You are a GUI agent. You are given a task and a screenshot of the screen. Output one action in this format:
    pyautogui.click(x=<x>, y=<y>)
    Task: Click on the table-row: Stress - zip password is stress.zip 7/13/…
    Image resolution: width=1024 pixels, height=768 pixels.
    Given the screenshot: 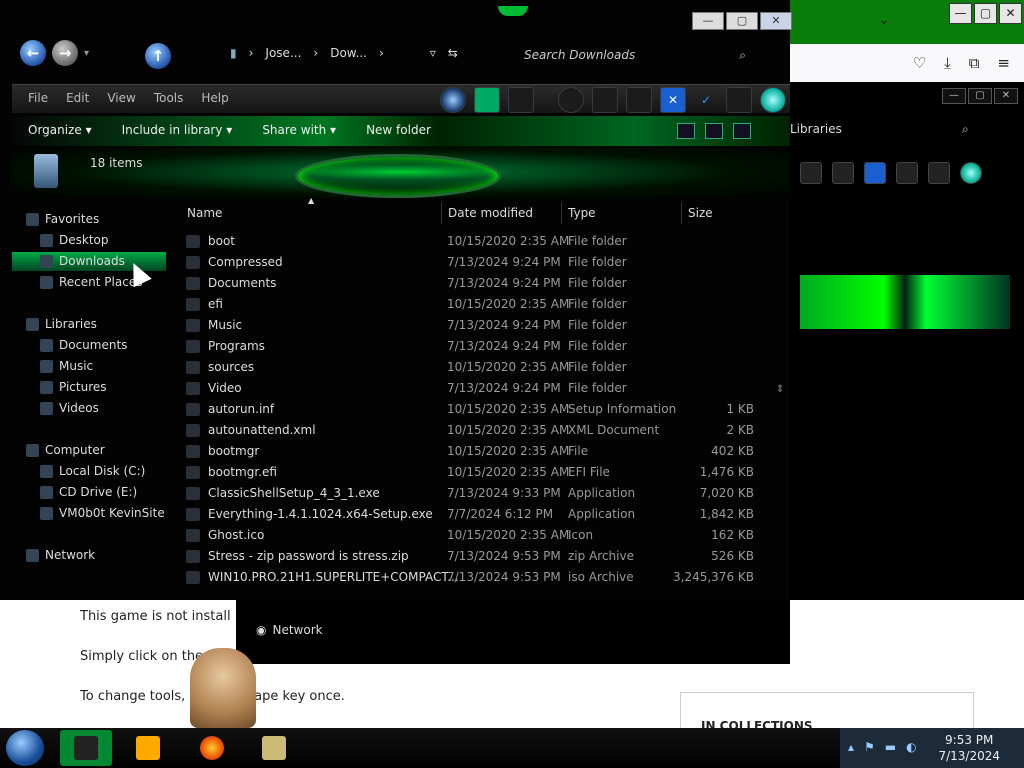 What is the action you would take?
    pyautogui.click(x=476, y=556)
    